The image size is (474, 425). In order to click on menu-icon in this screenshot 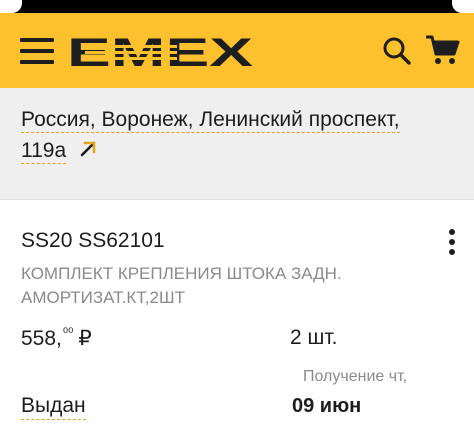, I will do `click(37, 51)`.